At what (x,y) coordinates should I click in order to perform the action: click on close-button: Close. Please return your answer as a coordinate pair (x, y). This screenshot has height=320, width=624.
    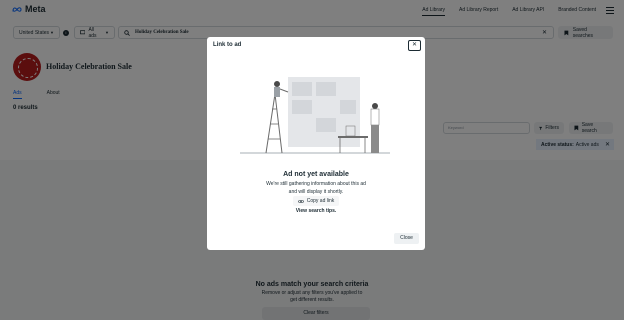
    Looking at the image, I should click on (406, 238).